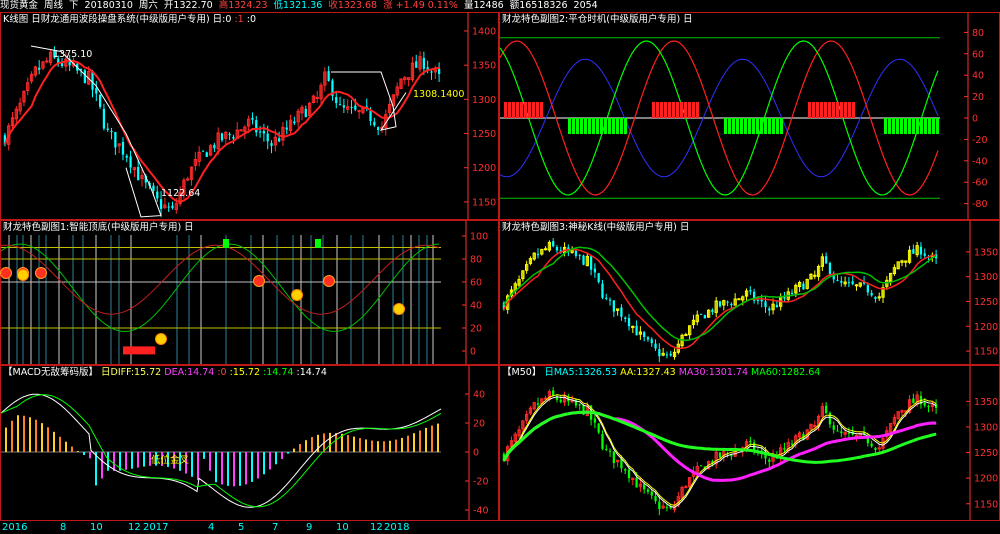 This screenshot has height=534, width=1000. Describe the element at coordinates (72, 54) in the screenshot. I see `kline-high-label: 1375.10` at that location.